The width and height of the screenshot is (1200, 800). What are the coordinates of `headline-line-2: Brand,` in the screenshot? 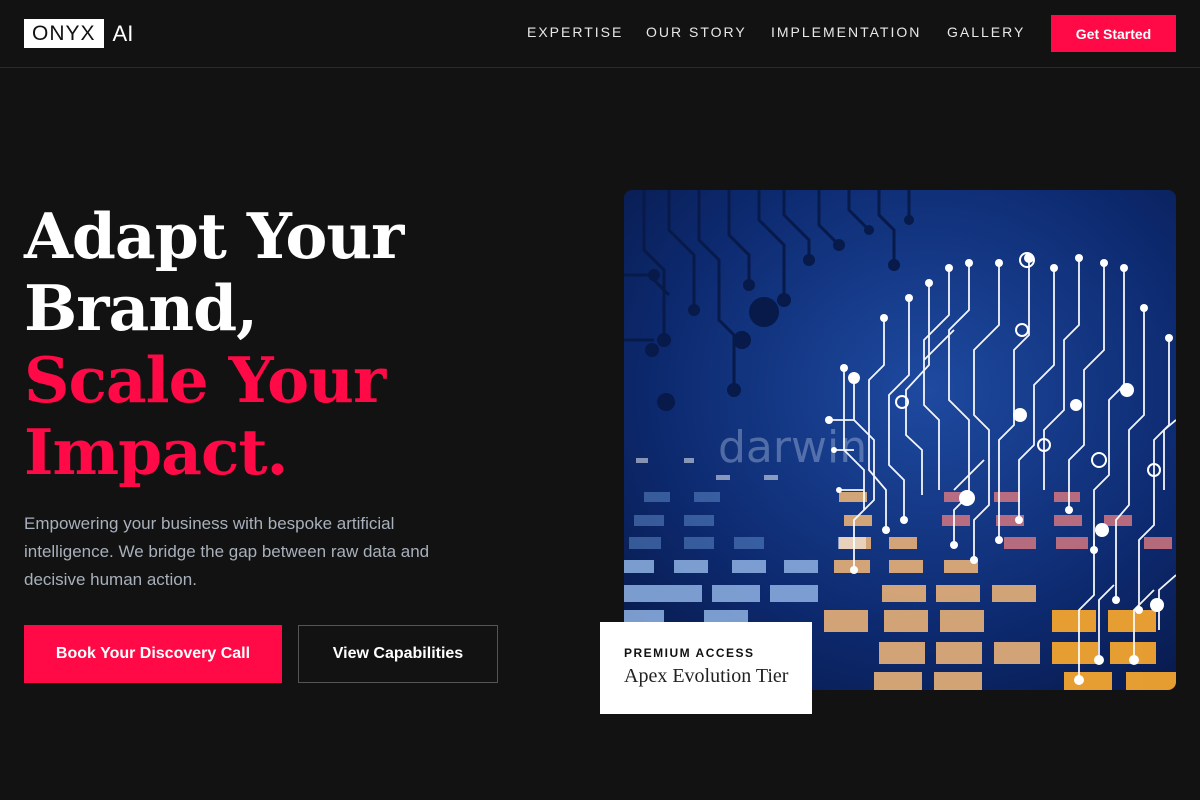 It's located at (141, 308).